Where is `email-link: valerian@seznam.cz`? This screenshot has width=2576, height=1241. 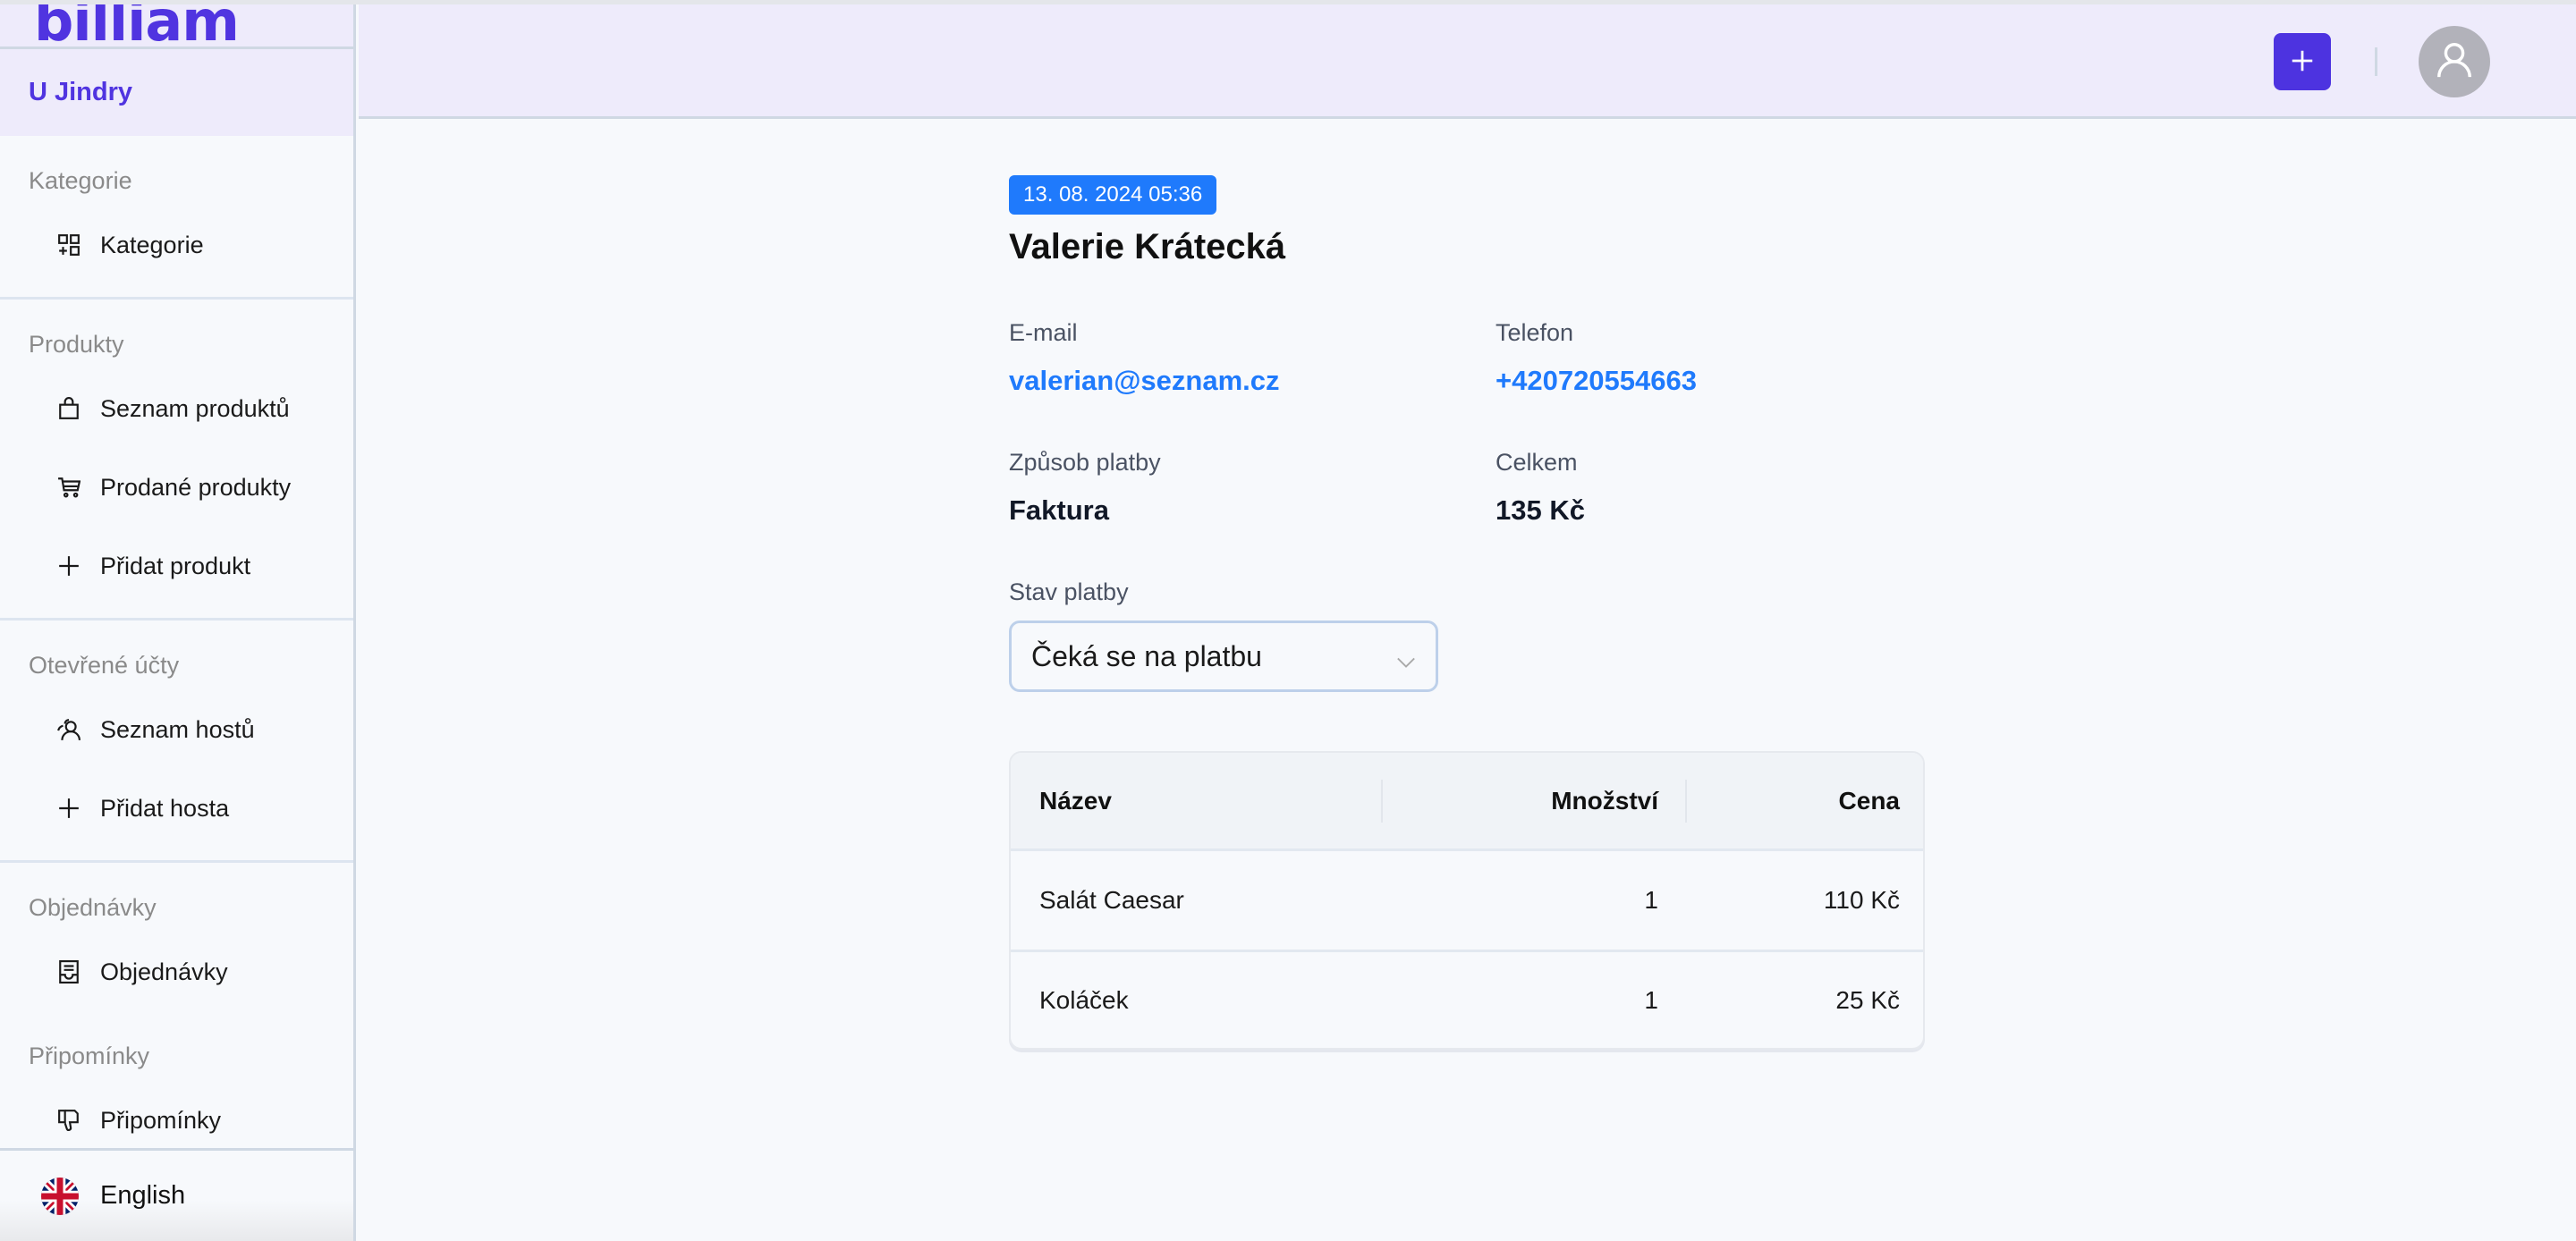
email-link: valerian@seznam.cz is located at coordinates (1252, 381).